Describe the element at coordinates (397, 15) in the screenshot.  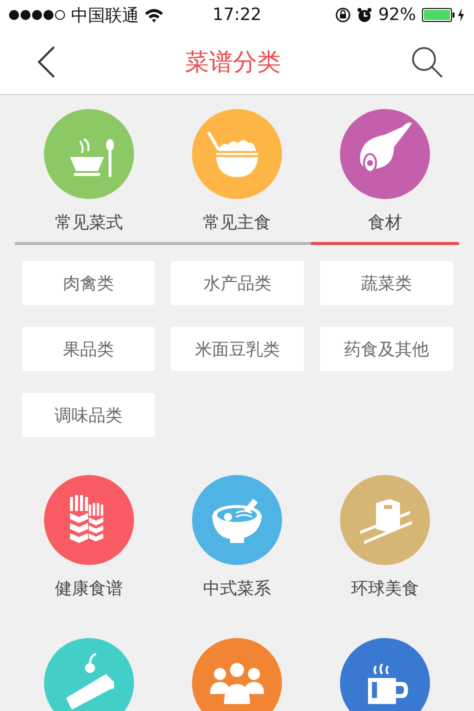
I see `battery-percent: 92%` at that location.